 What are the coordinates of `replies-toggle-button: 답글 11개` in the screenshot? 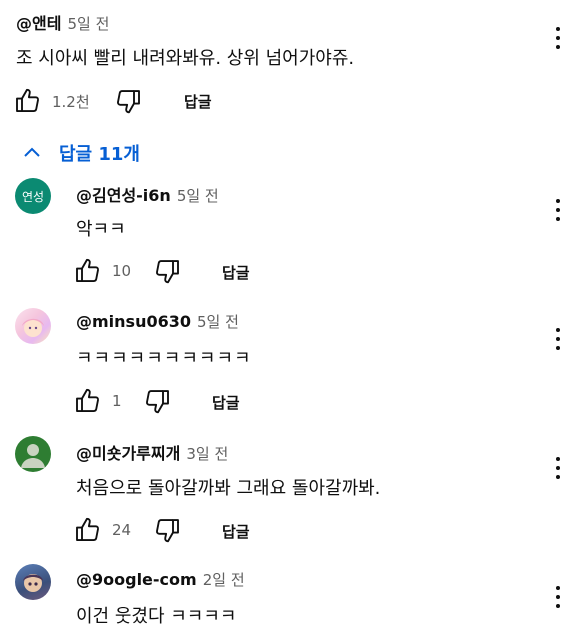 It's located at (80, 153).